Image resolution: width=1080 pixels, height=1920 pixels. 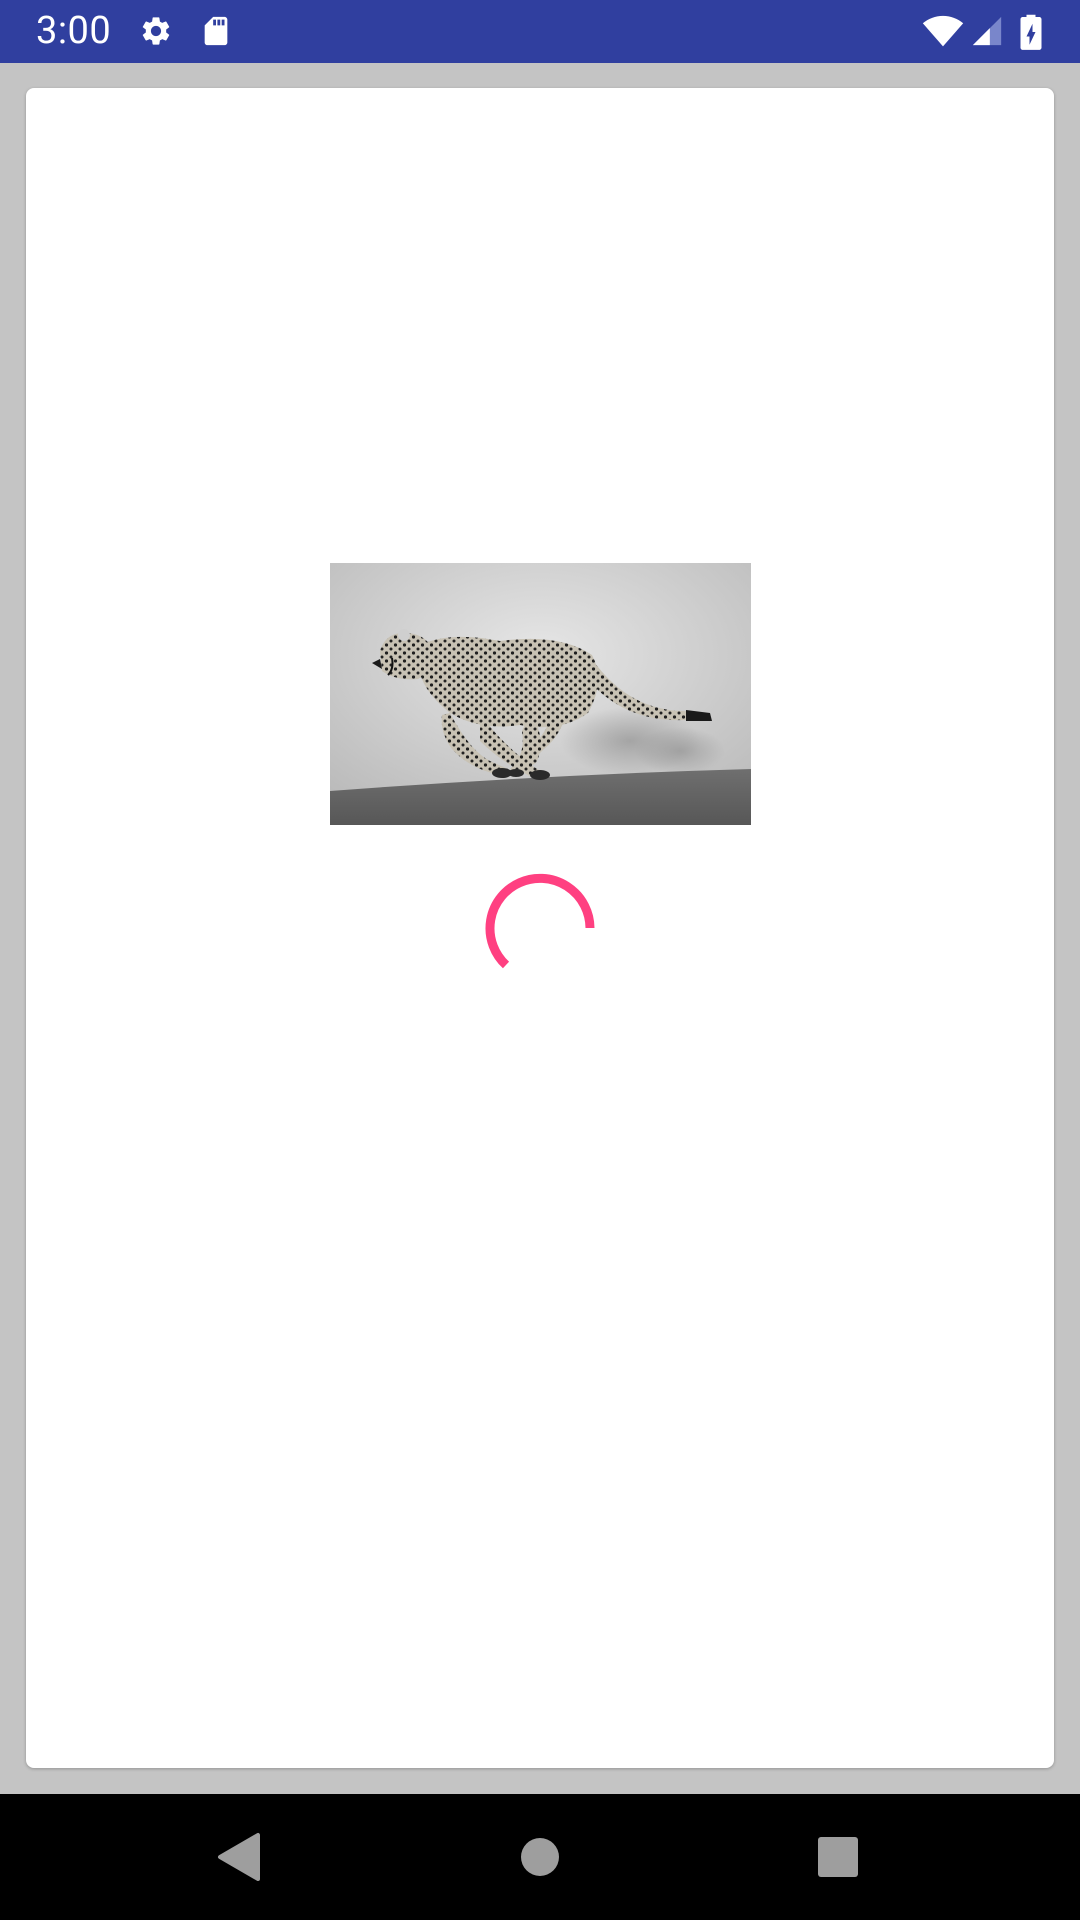 I want to click on wifi-icon, so click(x=943, y=31).